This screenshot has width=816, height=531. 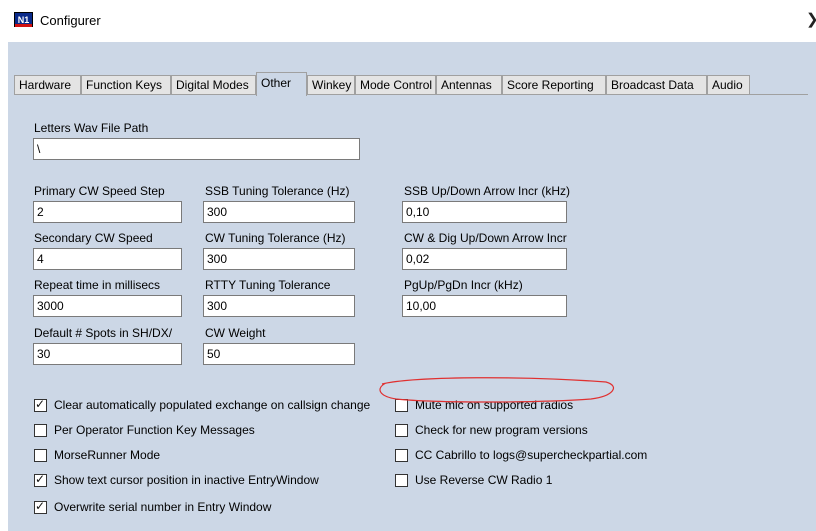 I want to click on default-spots-input, so click(x=107, y=354).